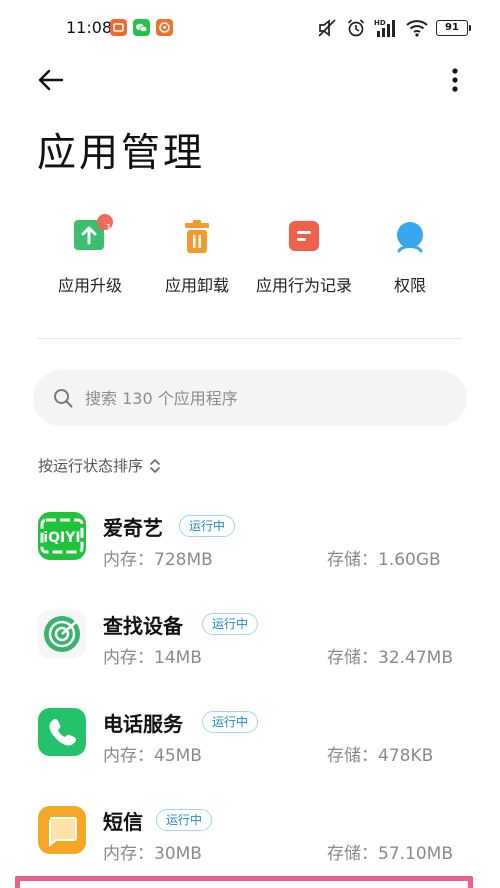  I want to click on app-storage: 存储：478KB, so click(380, 756).